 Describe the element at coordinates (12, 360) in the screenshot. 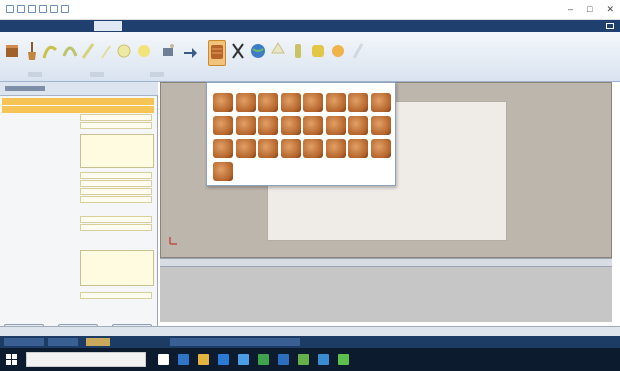

I see `windows-start-icon` at that location.